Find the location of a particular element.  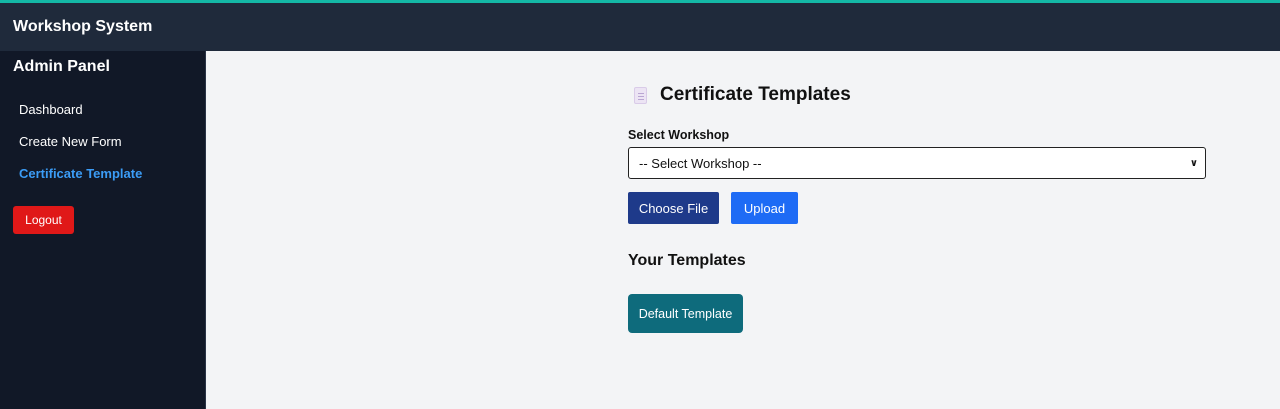

default-template-button: Default Template is located at coordinates (685, 313).